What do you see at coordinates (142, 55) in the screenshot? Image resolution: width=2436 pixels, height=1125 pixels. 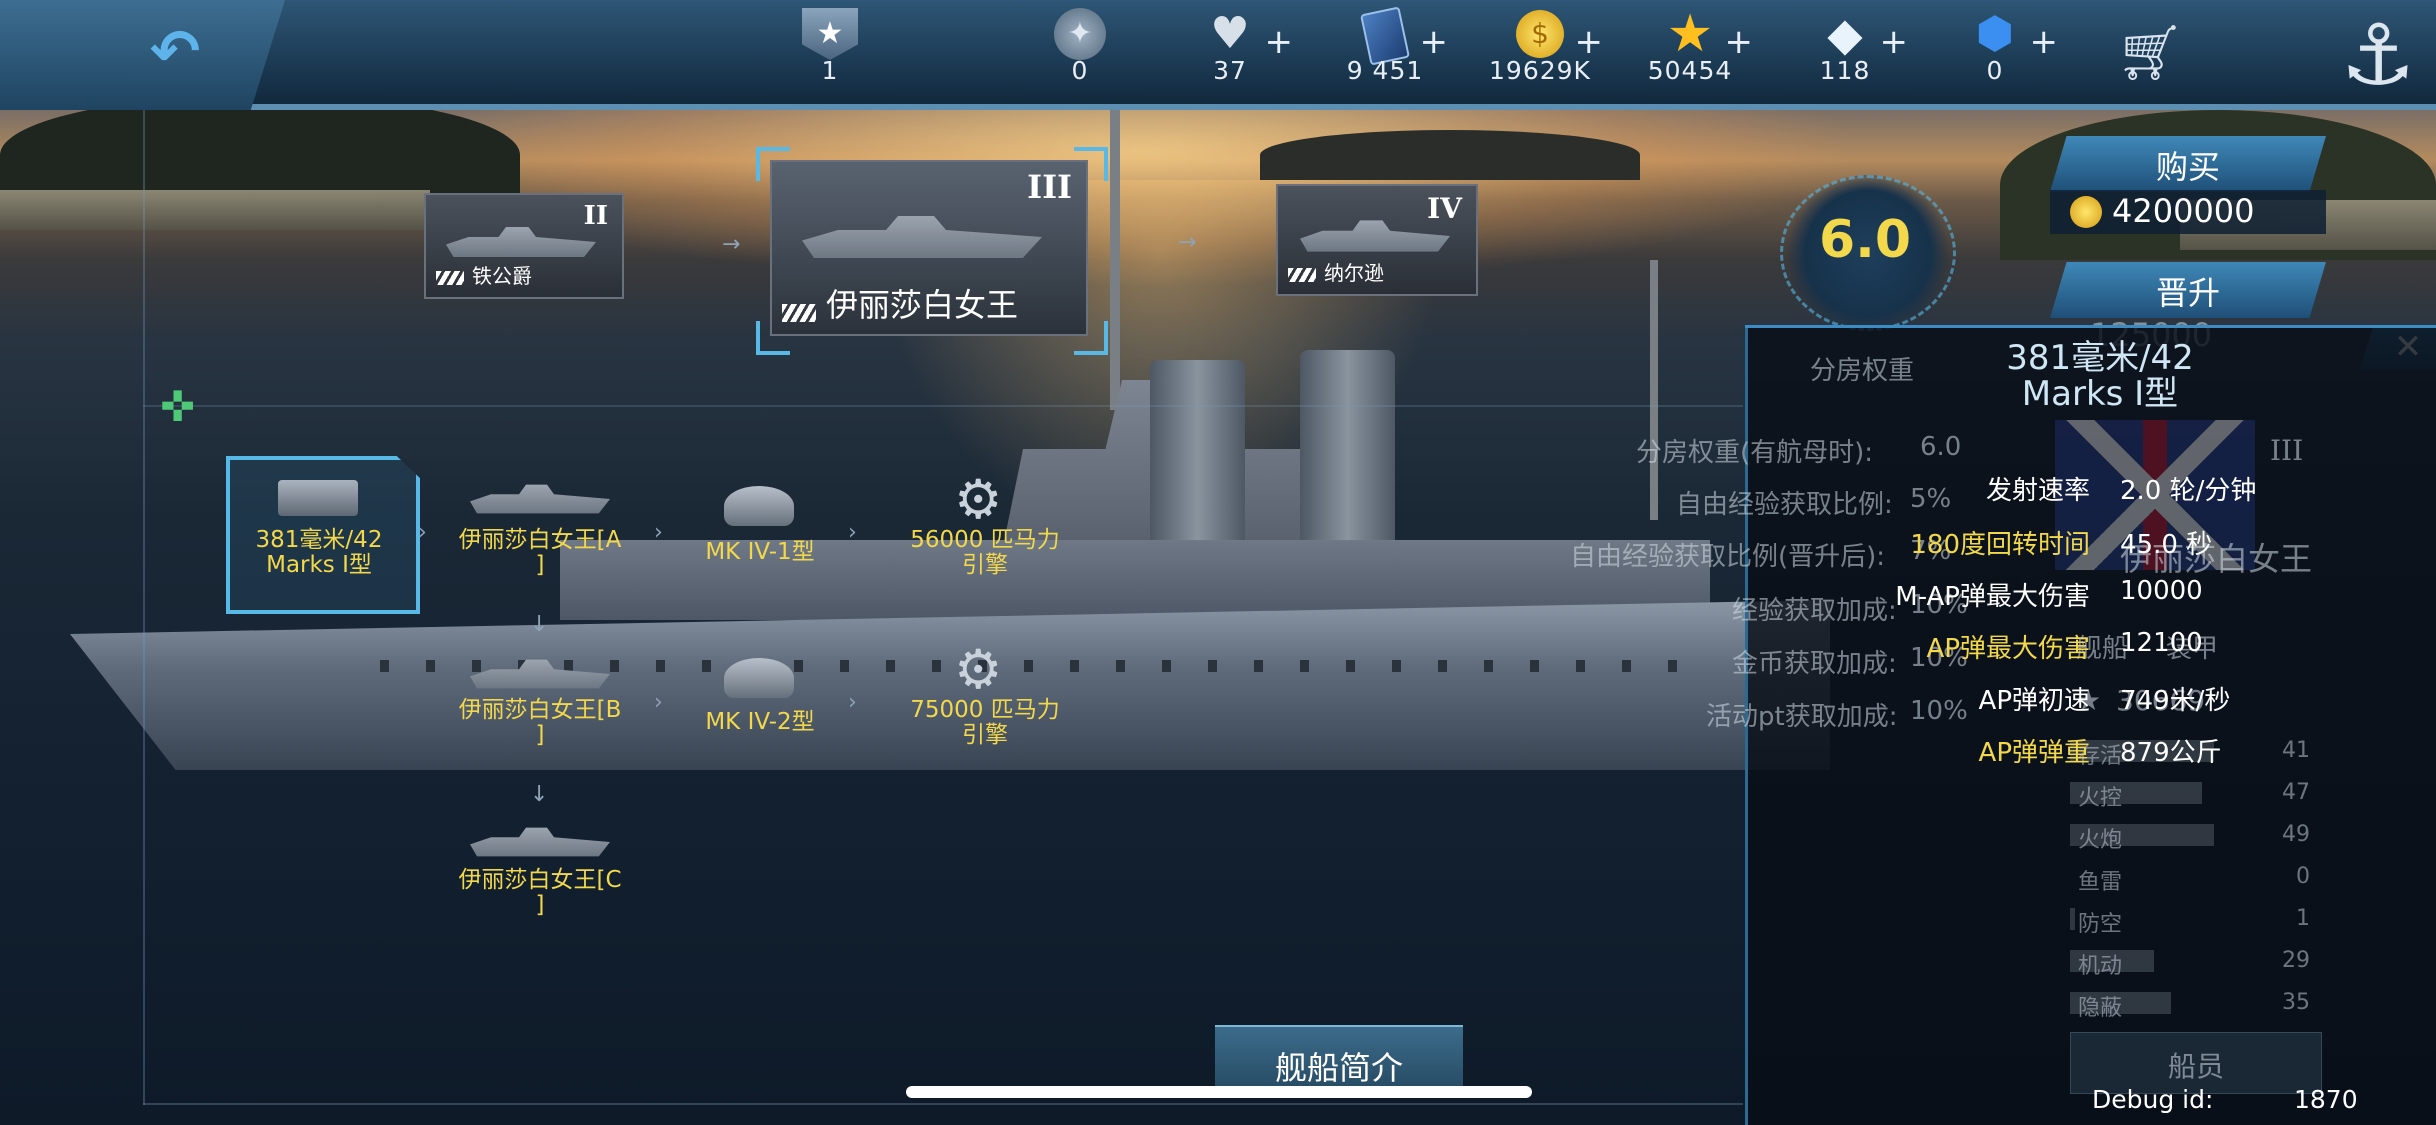 I see `back-button: ↶` at bounding box center [142, 55].